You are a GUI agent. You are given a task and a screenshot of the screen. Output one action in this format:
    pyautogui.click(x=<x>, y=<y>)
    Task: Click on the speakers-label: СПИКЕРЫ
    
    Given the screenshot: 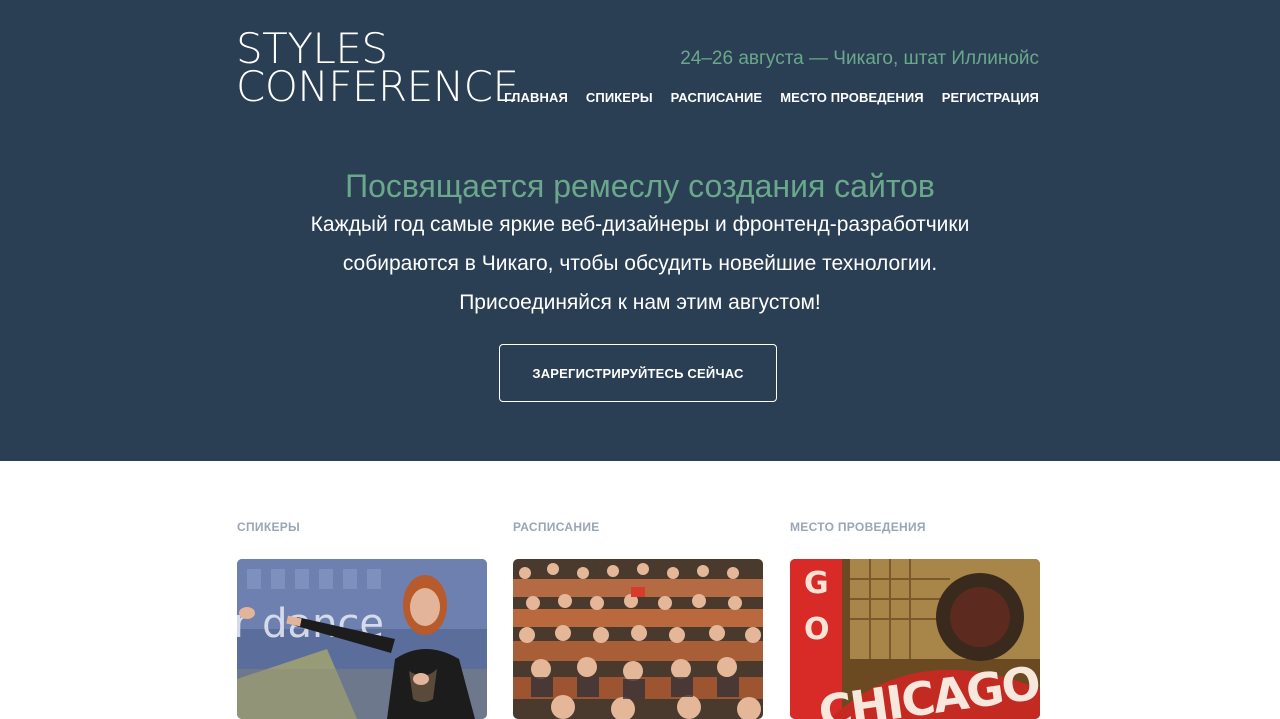 What is the action you would take?
    pyautogui.click(x=269, y=527)
    